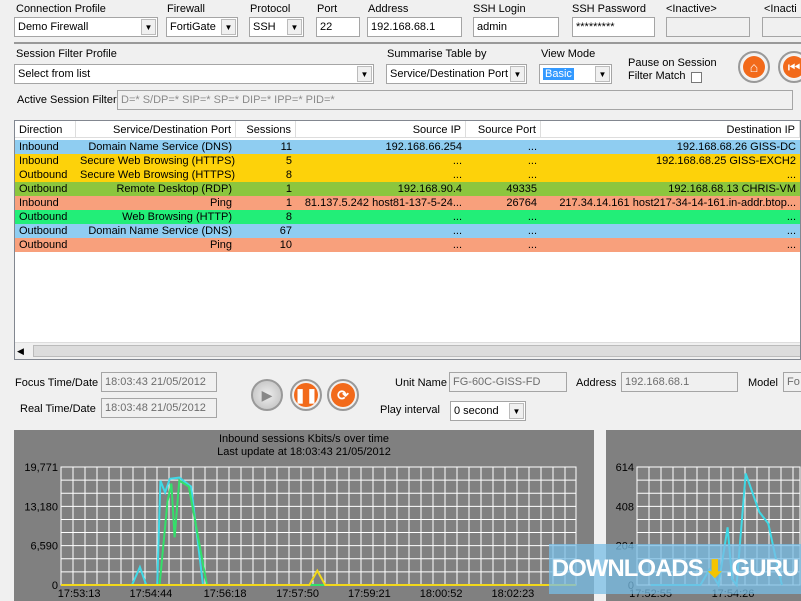  What do you see at coordinates (441, 594) in the screenshot?
I see `x-tick-label: 18:00:52` at bounding box center [441, 594].